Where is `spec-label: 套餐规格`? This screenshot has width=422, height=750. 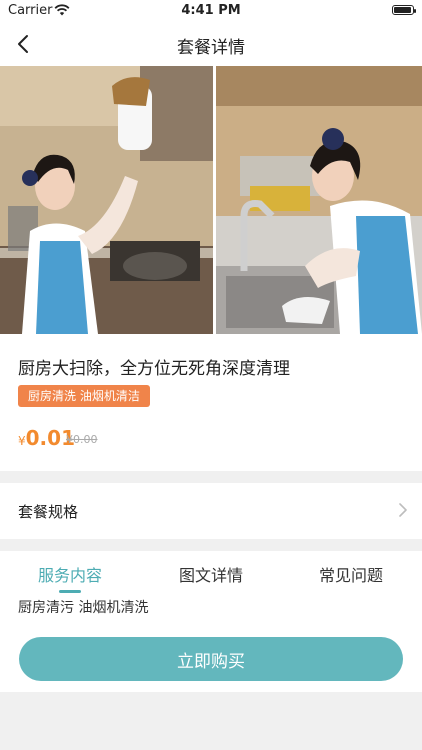
spec-label: 套餐规格 is located at coordinates (48, 512).